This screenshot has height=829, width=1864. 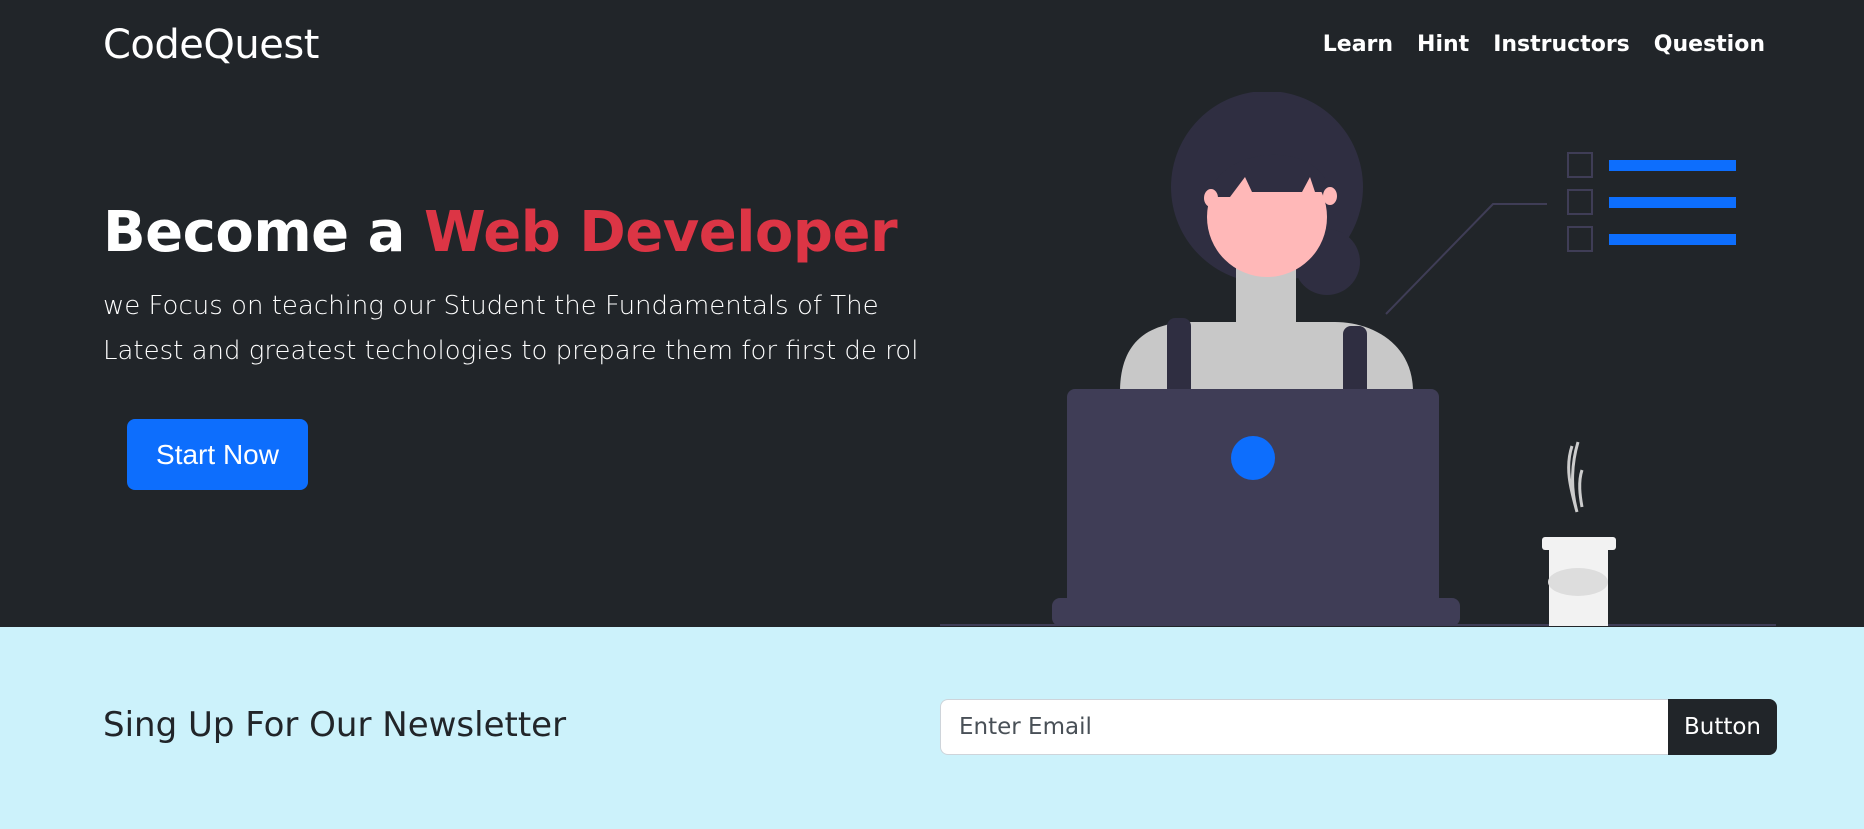 I want to click on nav-question: Question, so click(x=1709, y=44).